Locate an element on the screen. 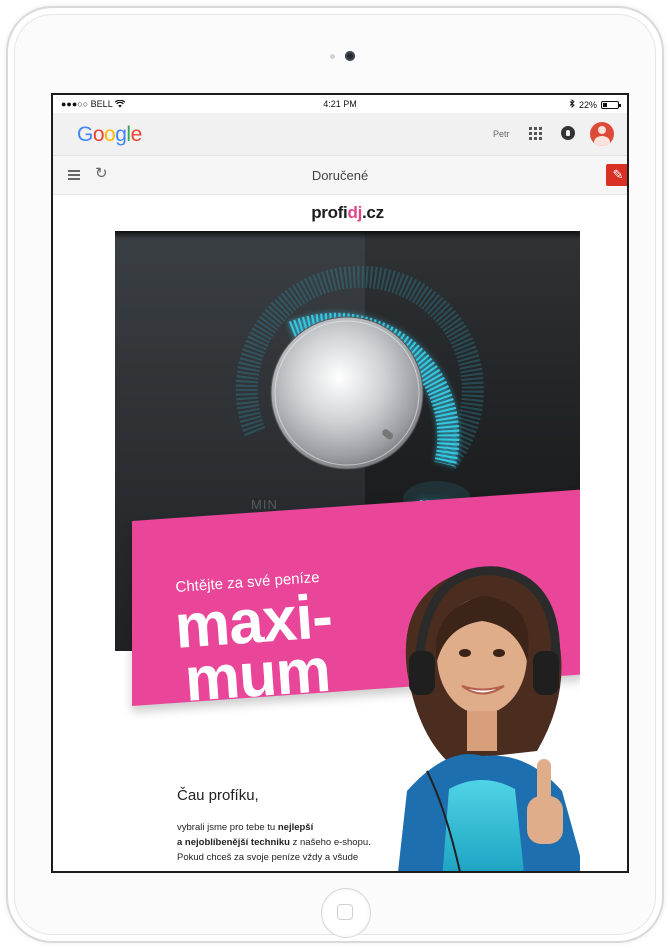 This screenshot has height=949, width=670. google-logo: Google is located at coordinates (109, 135).